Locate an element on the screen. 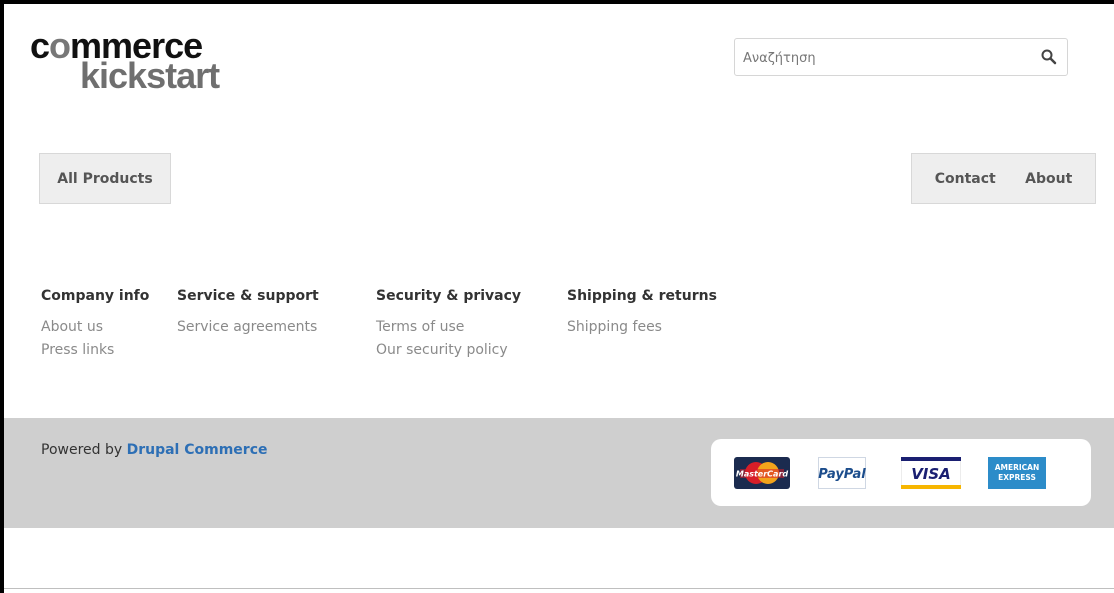 This screenshot has width=1114, height=593. footer-link-terms: Terms of use is located at coordinates (448, 327).